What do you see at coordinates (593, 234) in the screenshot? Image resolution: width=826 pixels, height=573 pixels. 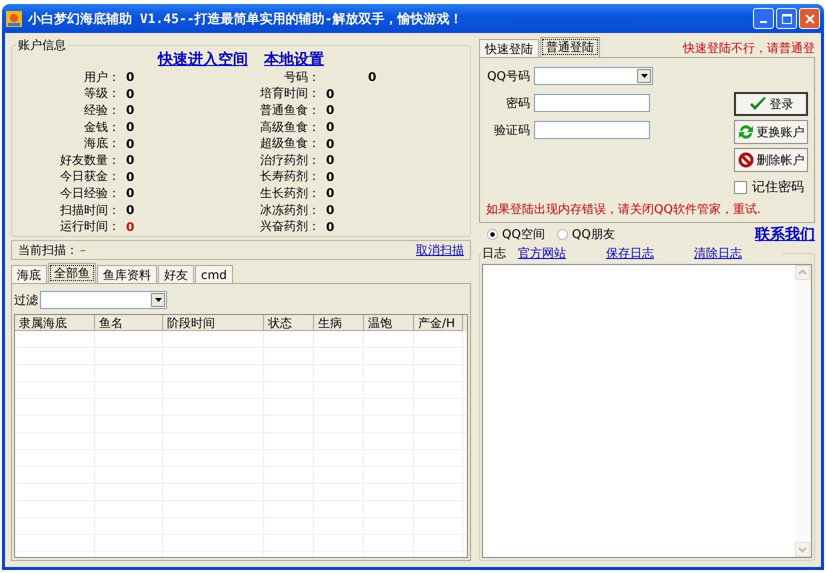 I see `radio-label: QQ朋友` at bounding box center [593, 234].